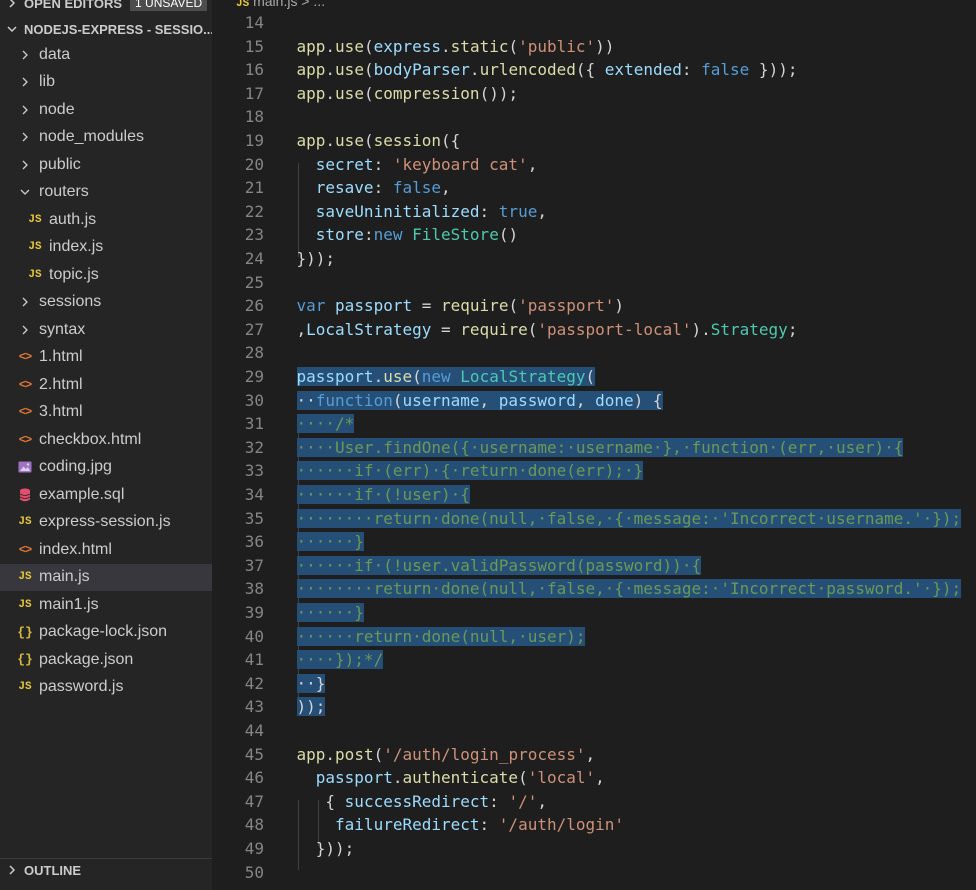  I want to click on tree-item-topic-js: JS topic.js, so click(106, 275).